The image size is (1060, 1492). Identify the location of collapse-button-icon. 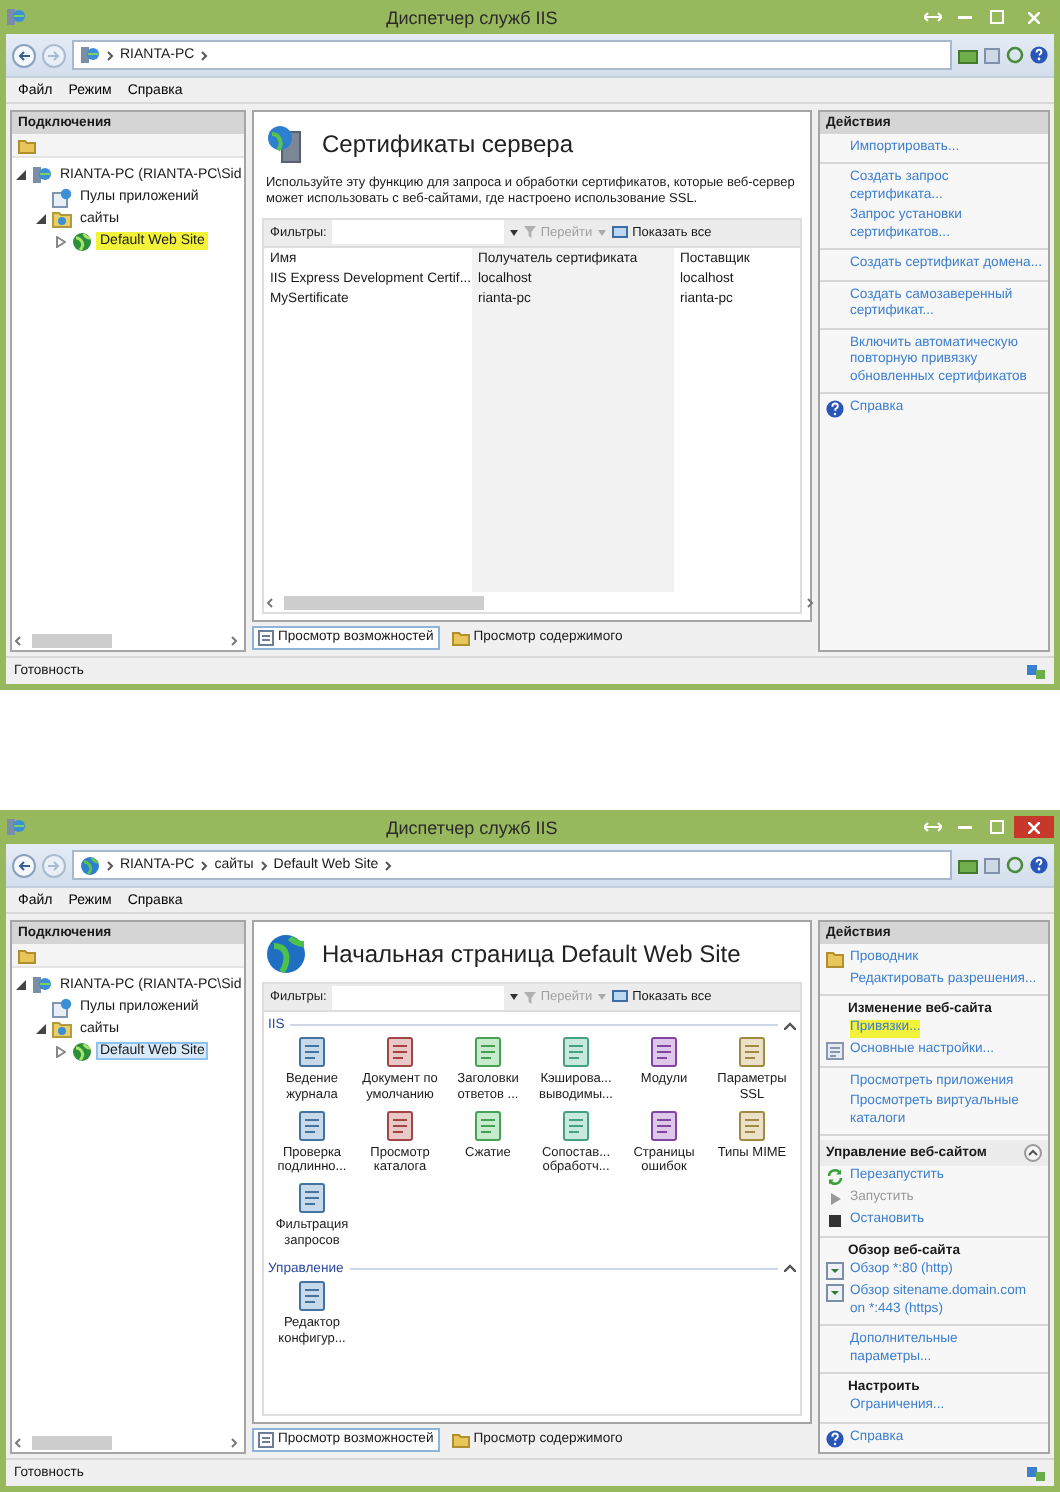
(1033, 1153).